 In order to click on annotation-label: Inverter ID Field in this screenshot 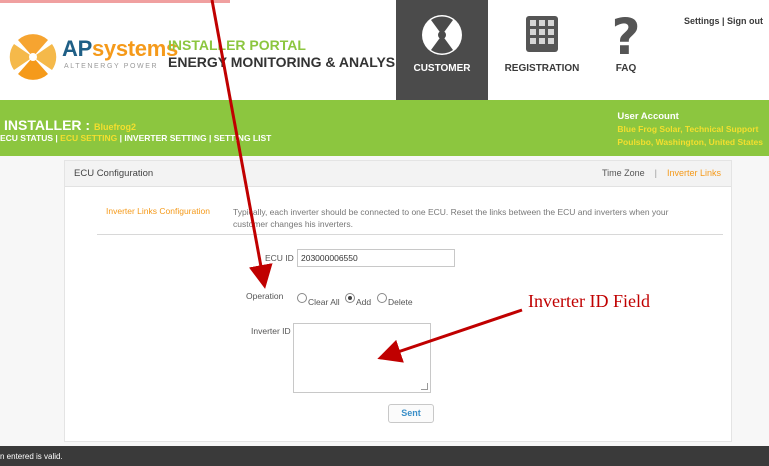, I will do `click(589, 301)`.